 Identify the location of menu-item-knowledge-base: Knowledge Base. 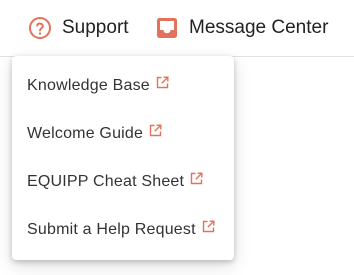
(123, 86).